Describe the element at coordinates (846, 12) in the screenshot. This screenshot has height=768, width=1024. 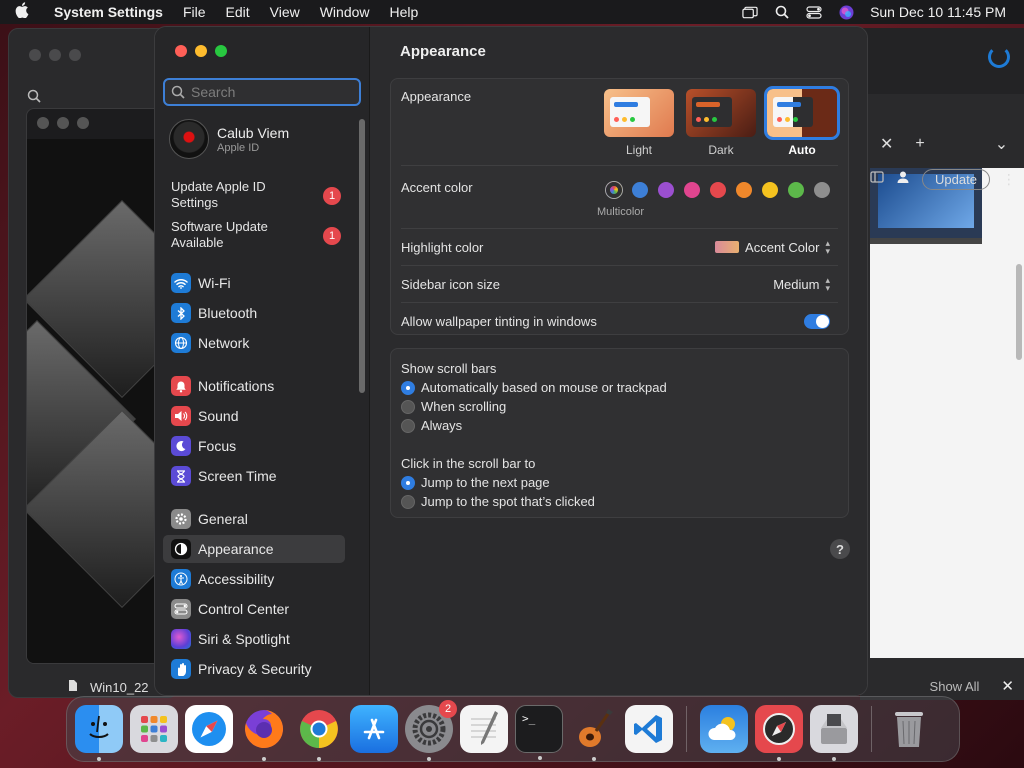
I see `siri-menu-icon` at that location.